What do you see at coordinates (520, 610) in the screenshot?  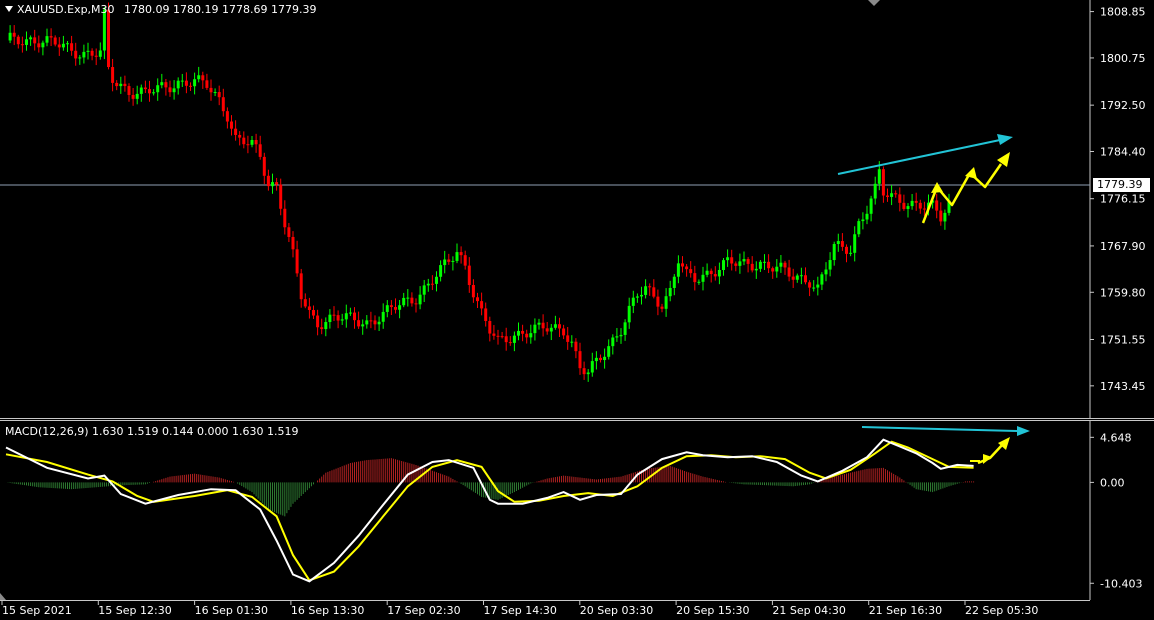 I see `time-tick-label: 17 Sep 14:30` at bounding box center [520, 610].